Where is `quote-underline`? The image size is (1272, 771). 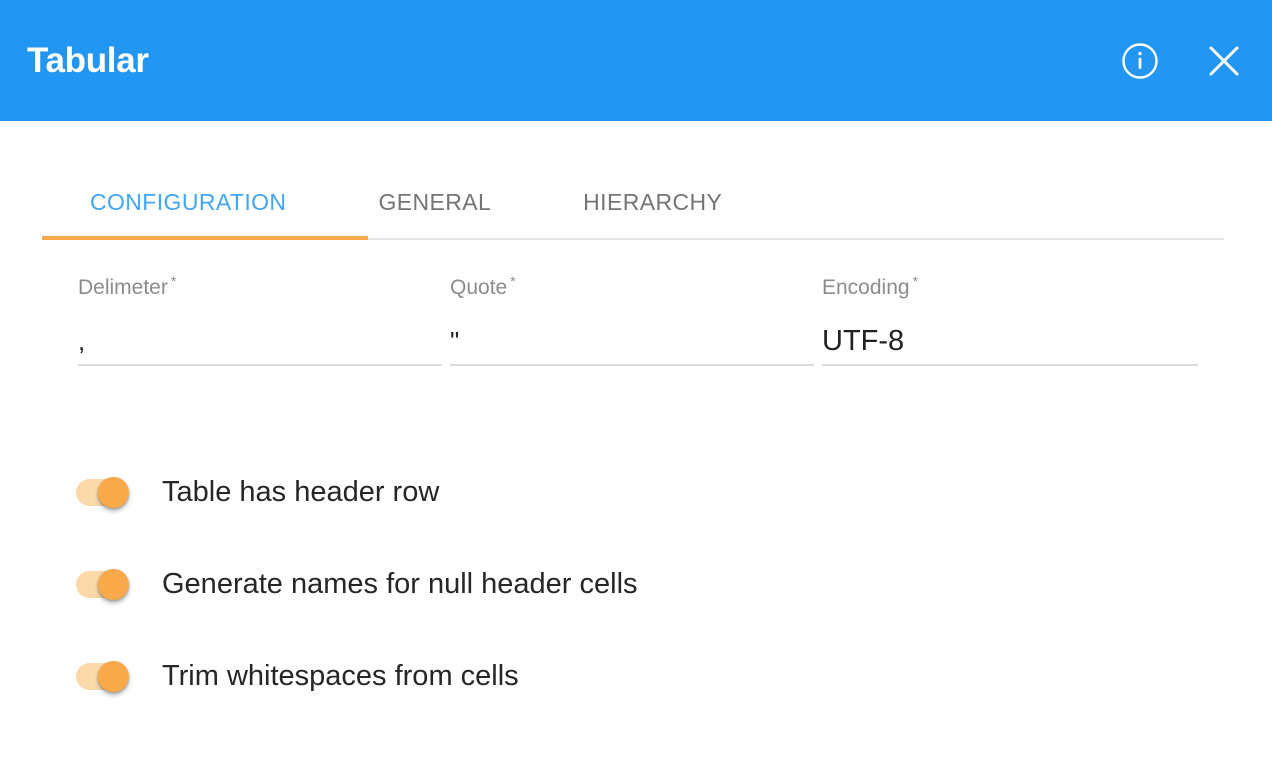
quote-underline is located at coordinates (632, 365).